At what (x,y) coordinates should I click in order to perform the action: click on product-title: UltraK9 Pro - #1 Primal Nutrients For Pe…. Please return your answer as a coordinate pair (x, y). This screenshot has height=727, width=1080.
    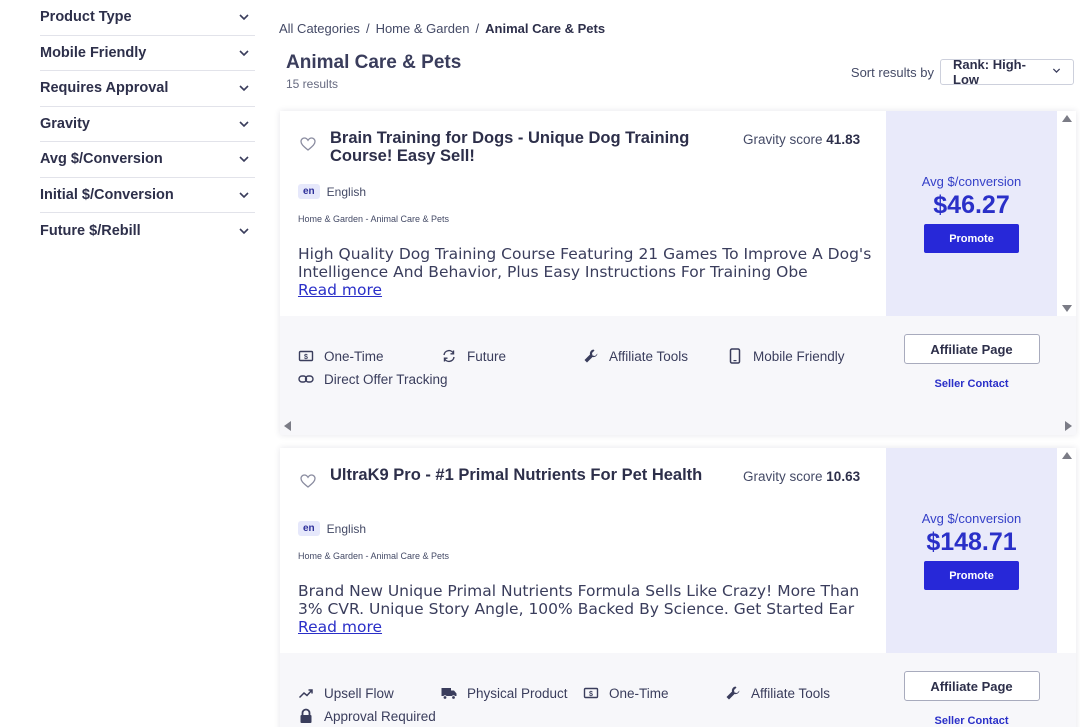
    Looking at the image, I should click on (530, 475).